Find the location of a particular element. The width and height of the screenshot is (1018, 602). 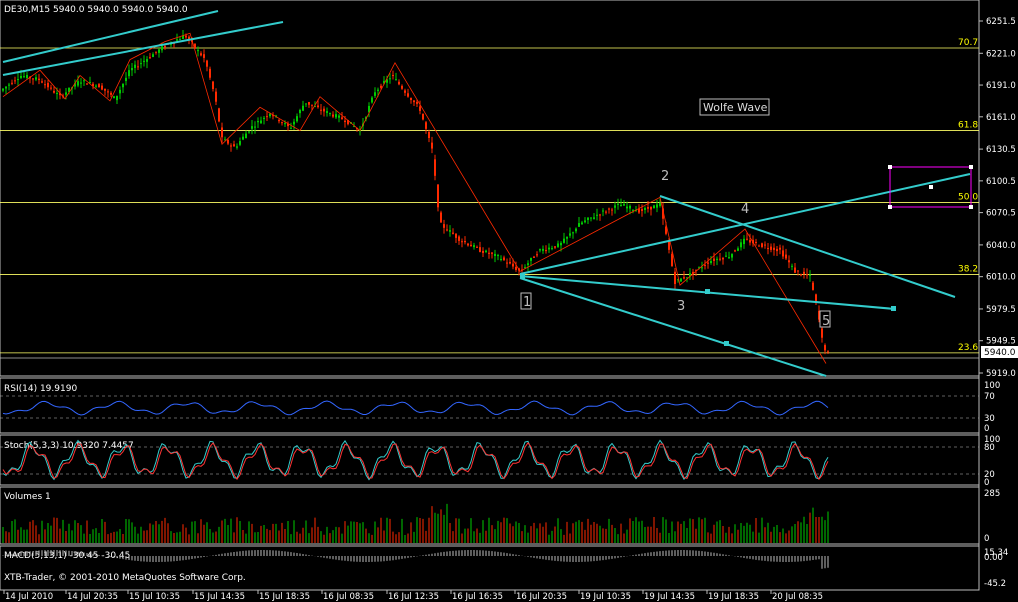

indicator-tick-label: -45.2 is located at coordinates (995, 584).